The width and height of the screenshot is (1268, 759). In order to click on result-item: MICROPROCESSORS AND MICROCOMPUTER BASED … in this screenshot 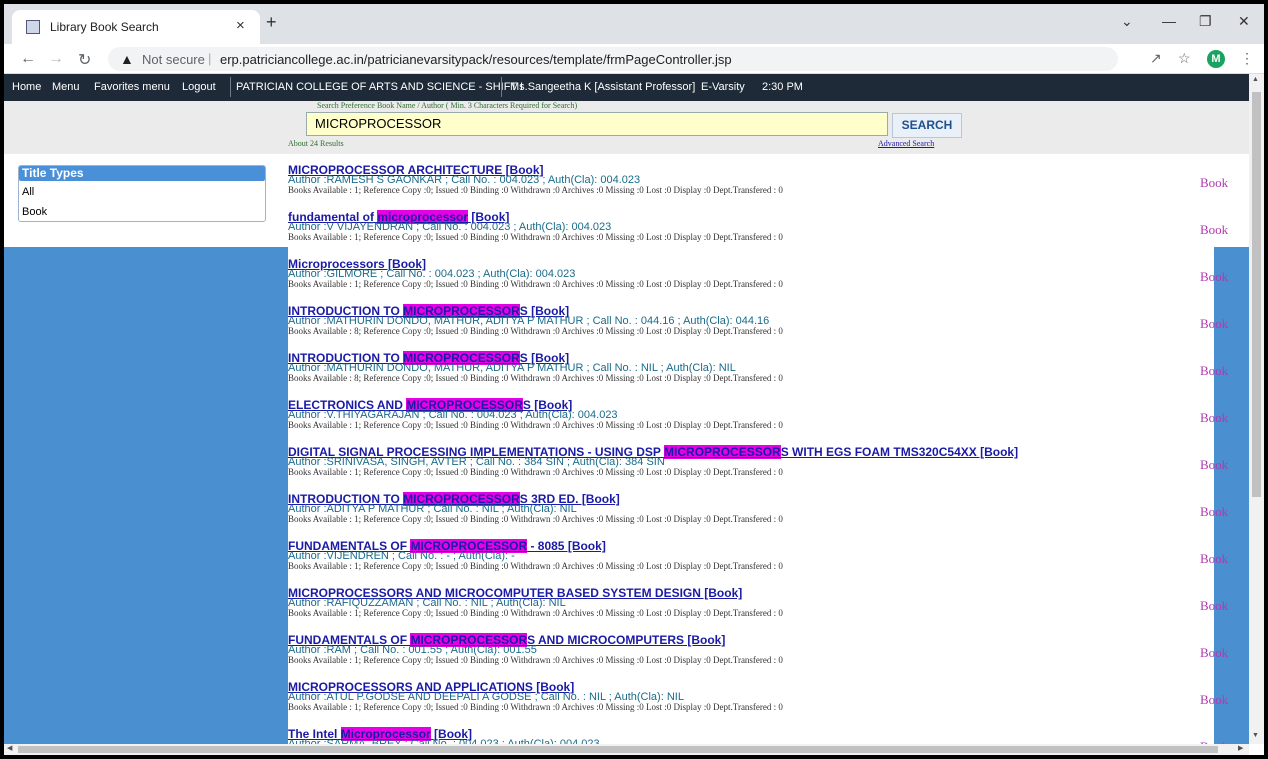, I will do `click(758, 609)`.